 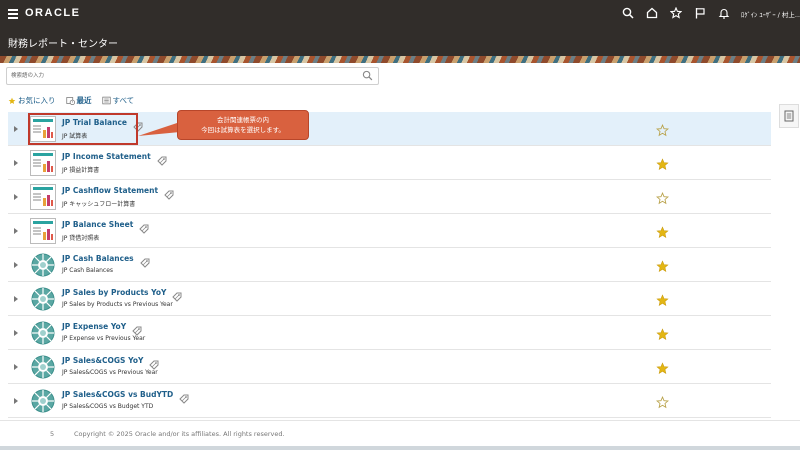 What do you see at coordinates (99, 204) in the screenshot?
I see `report-description: JP キャッシュフロー計算書` at bounding box center [99, 204].